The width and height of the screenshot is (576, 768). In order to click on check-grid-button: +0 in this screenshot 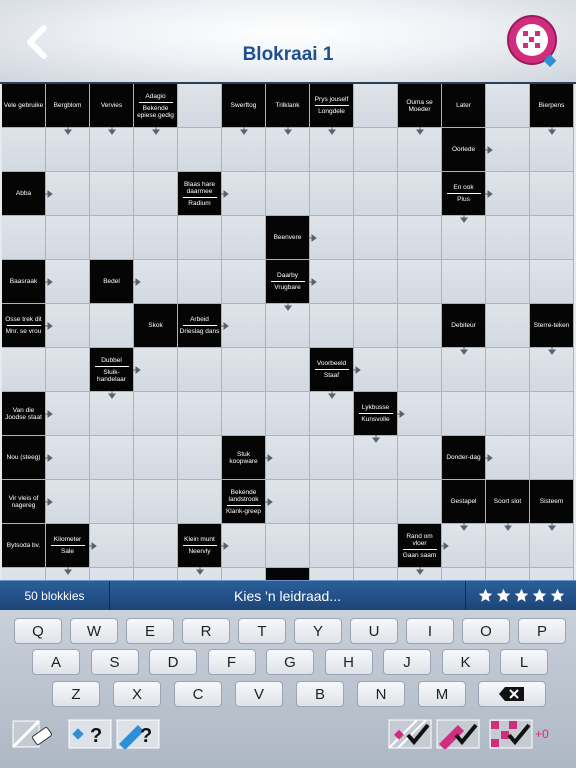, I will do `click(519, 734)`.